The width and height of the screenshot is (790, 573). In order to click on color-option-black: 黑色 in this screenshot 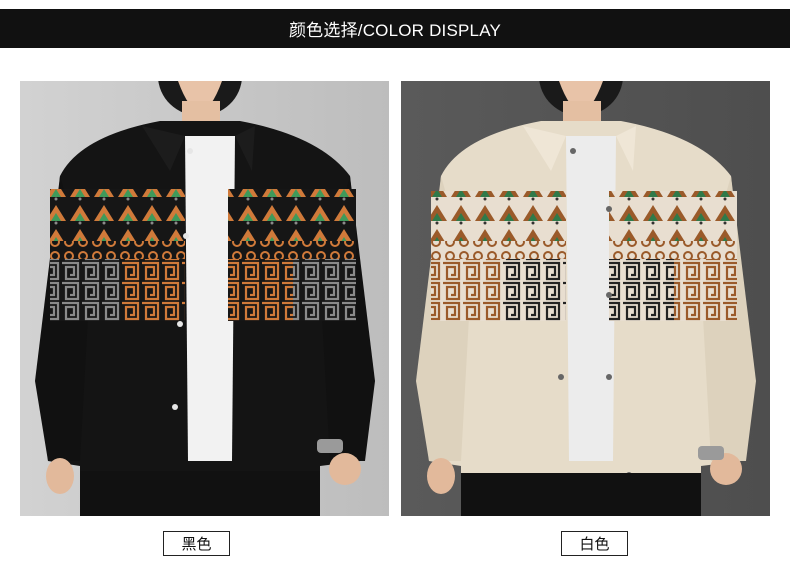, I will do `click(196, 543)`.